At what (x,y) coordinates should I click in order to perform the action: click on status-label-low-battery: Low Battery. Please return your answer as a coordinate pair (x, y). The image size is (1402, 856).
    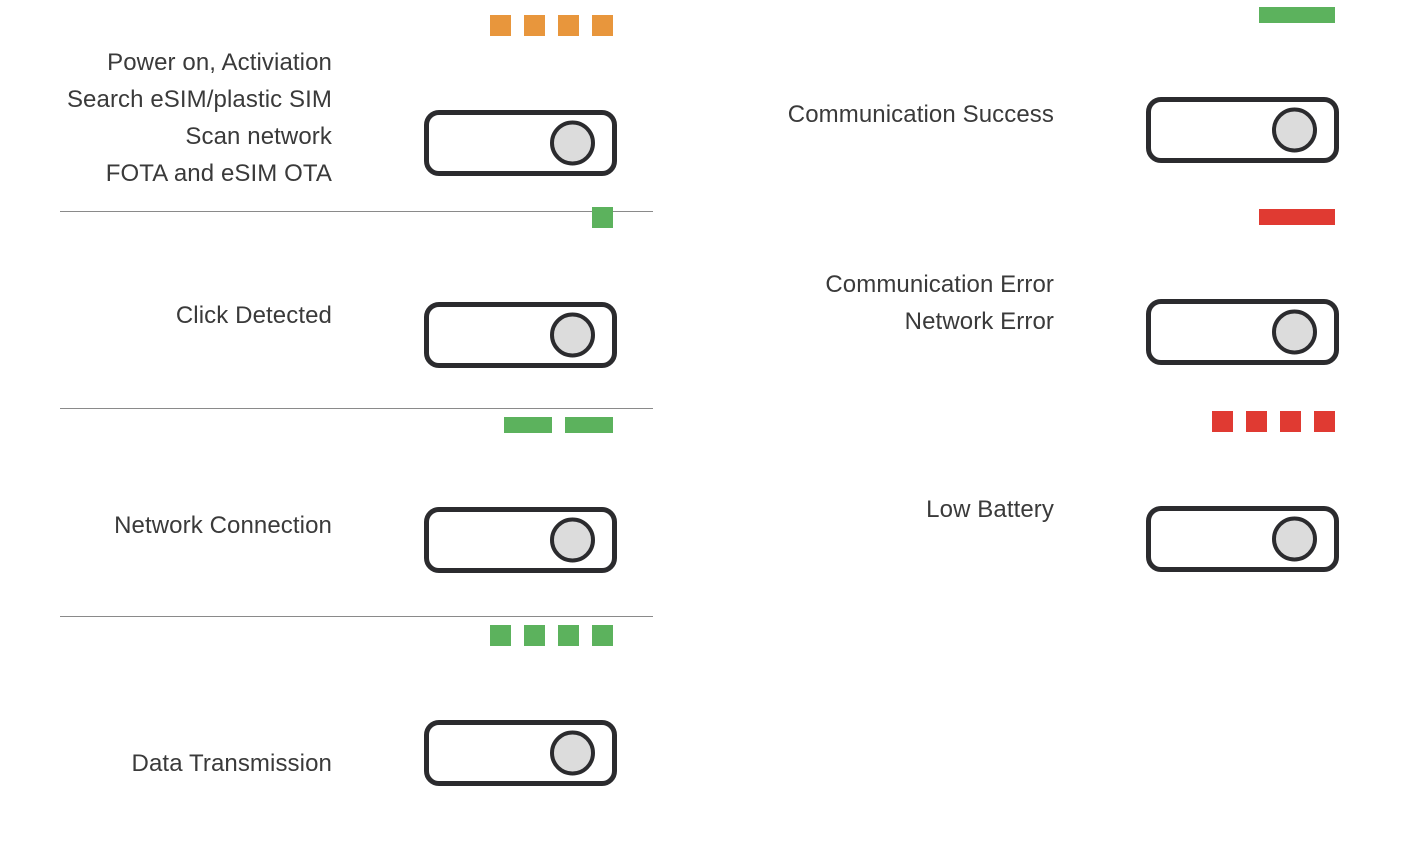
    Looking at the image, I should click on (990, 509).